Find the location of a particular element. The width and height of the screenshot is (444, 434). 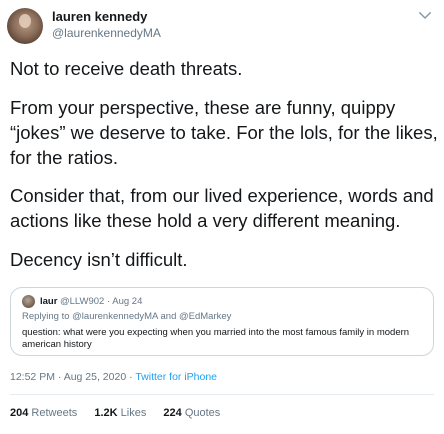

quotes-stat: 224 Quotes is located at coordinates (191, 413).